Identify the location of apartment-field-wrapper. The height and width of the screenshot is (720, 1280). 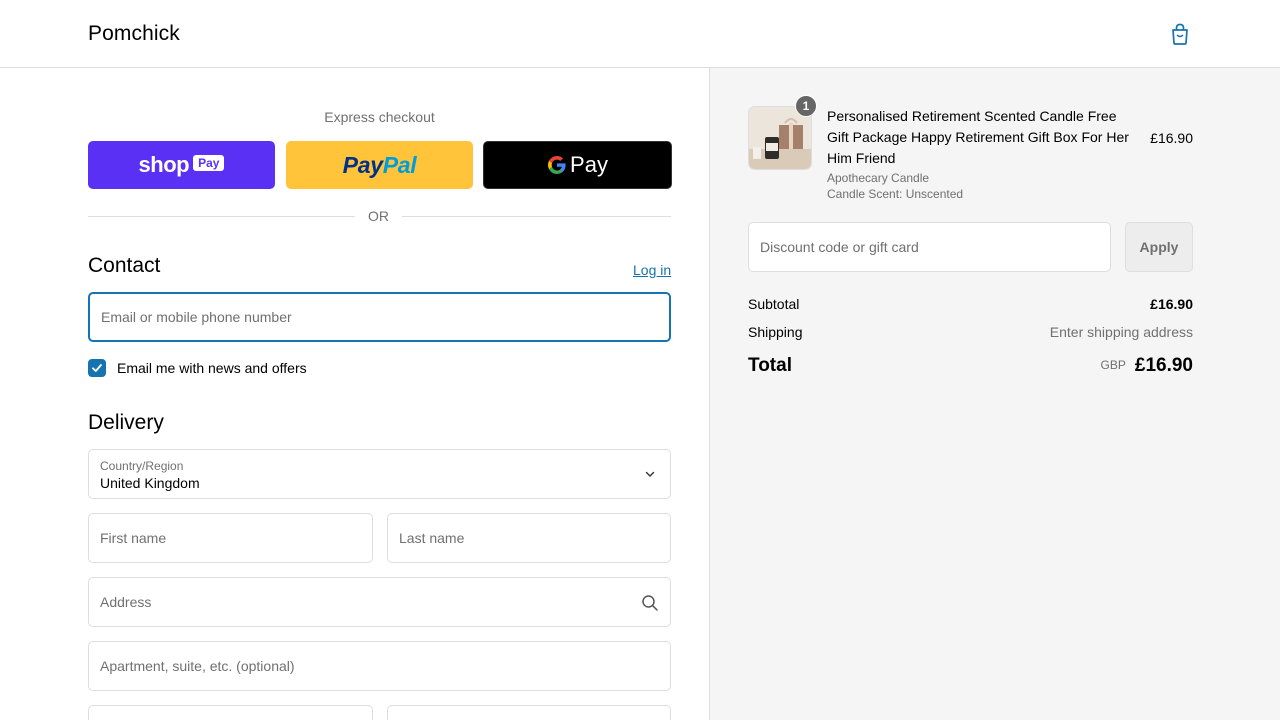
(379, 666).